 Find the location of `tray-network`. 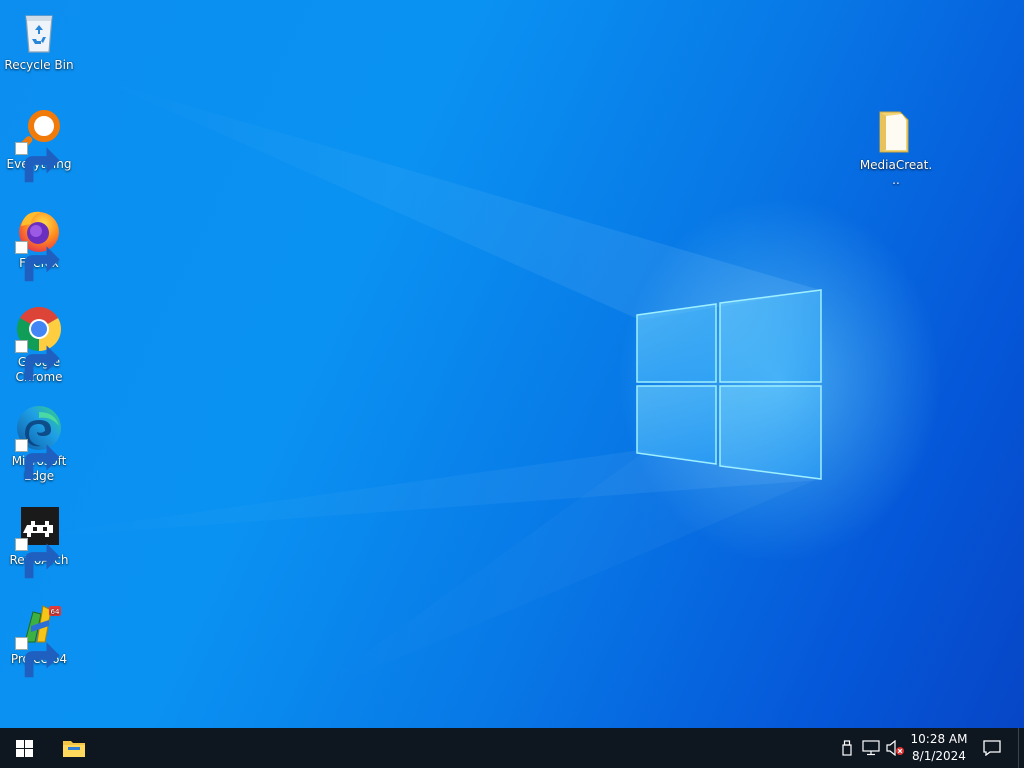

tray-network is located at coordinates (871, 748).